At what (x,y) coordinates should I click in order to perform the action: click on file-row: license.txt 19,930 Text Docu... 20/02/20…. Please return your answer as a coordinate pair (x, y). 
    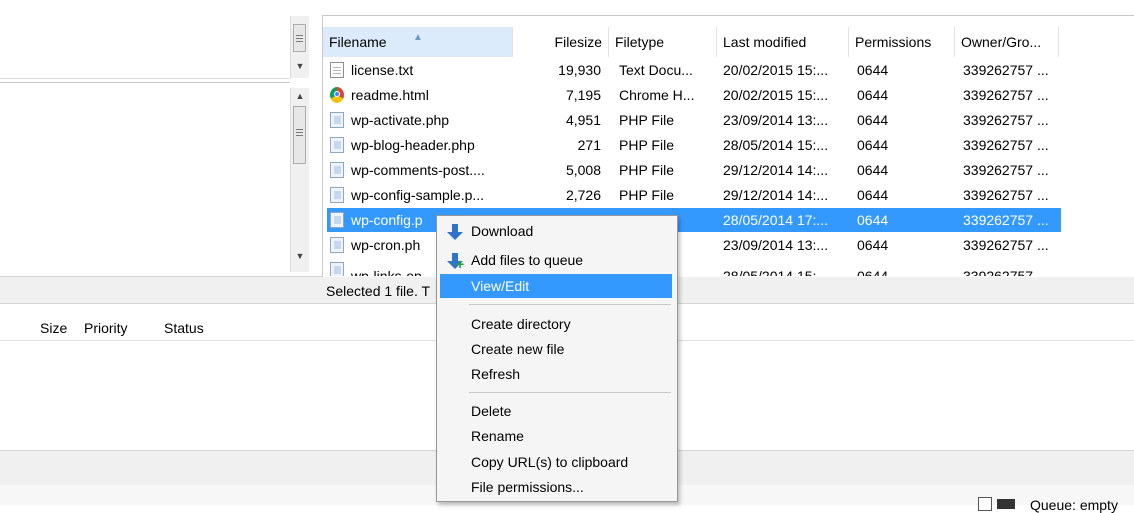
    Looking at the image, I should click on (694, 70).